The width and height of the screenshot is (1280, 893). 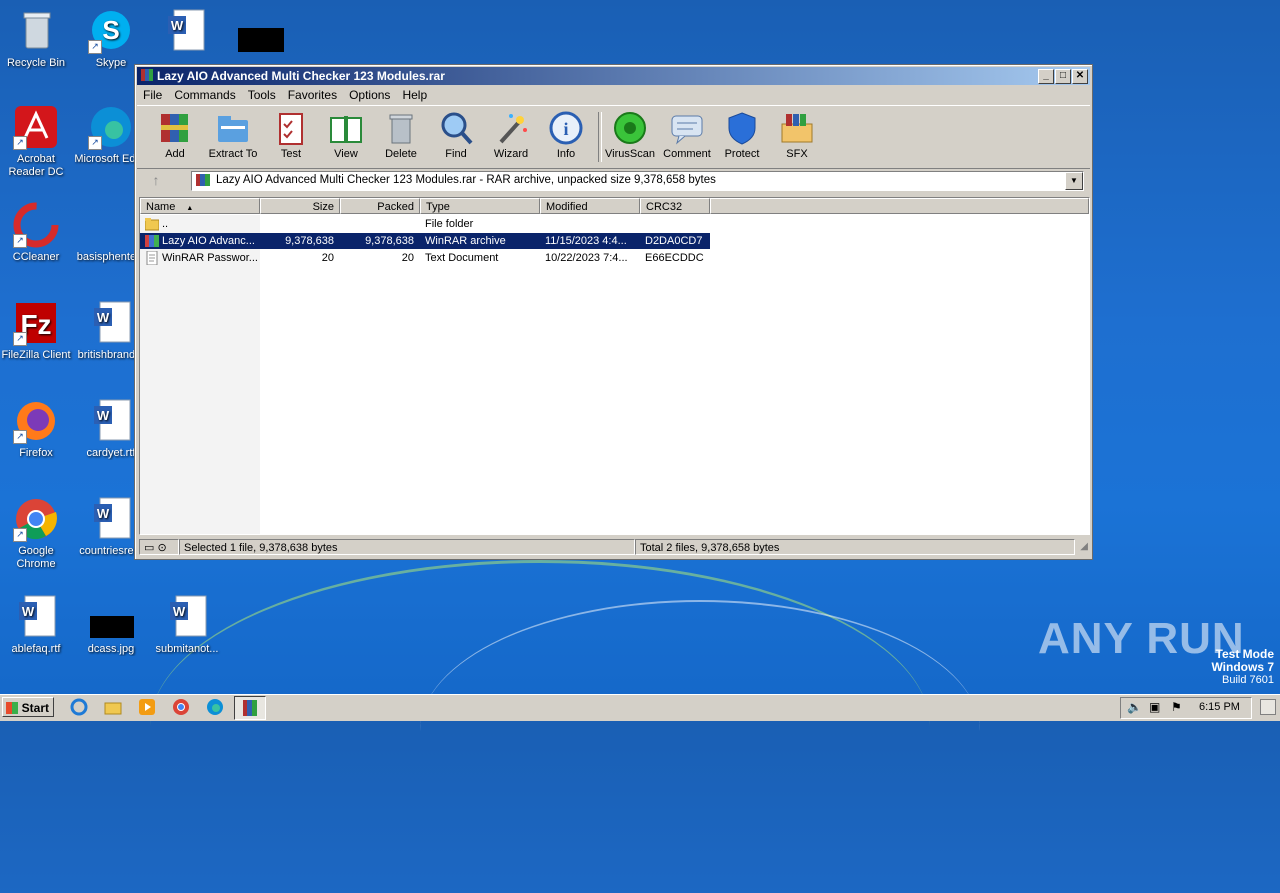 I want to click on resize-grip-icon: ◢, so click(x=1084, y=546).